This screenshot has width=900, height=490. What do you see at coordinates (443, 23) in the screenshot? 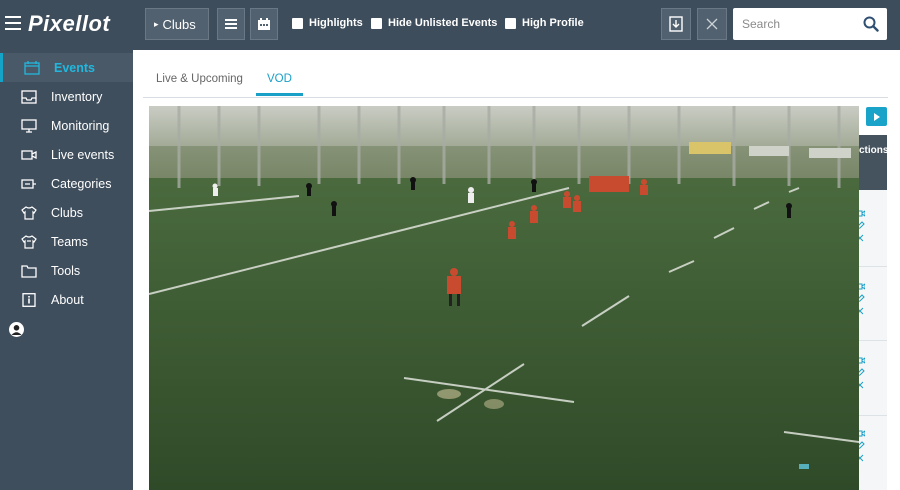
I see `hide-unlisted-label: Hide Unlisted Events` at bounding box center [443, 23].